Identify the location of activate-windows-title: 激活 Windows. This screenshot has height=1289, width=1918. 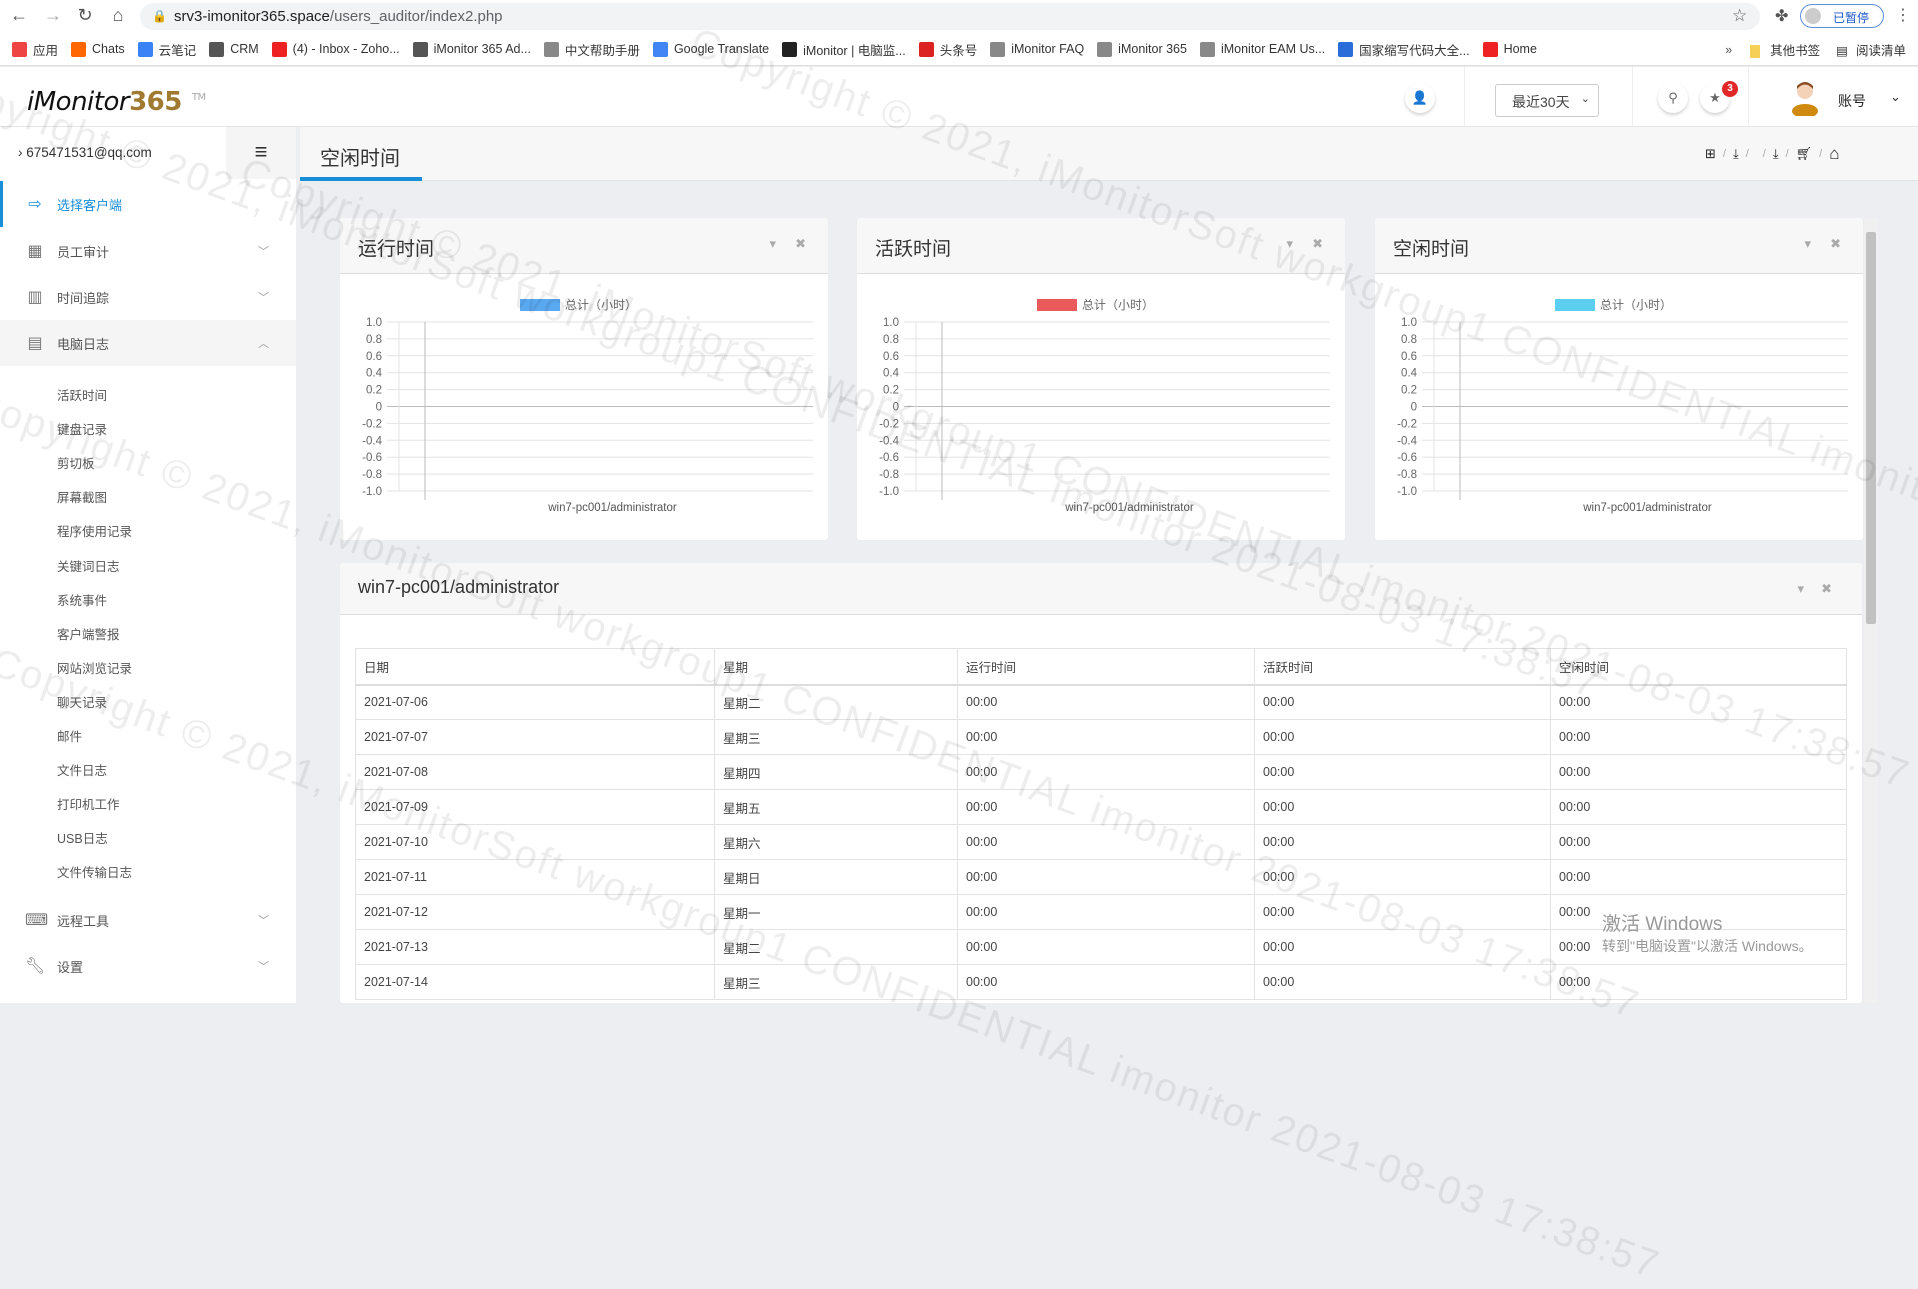
(1662, 924).